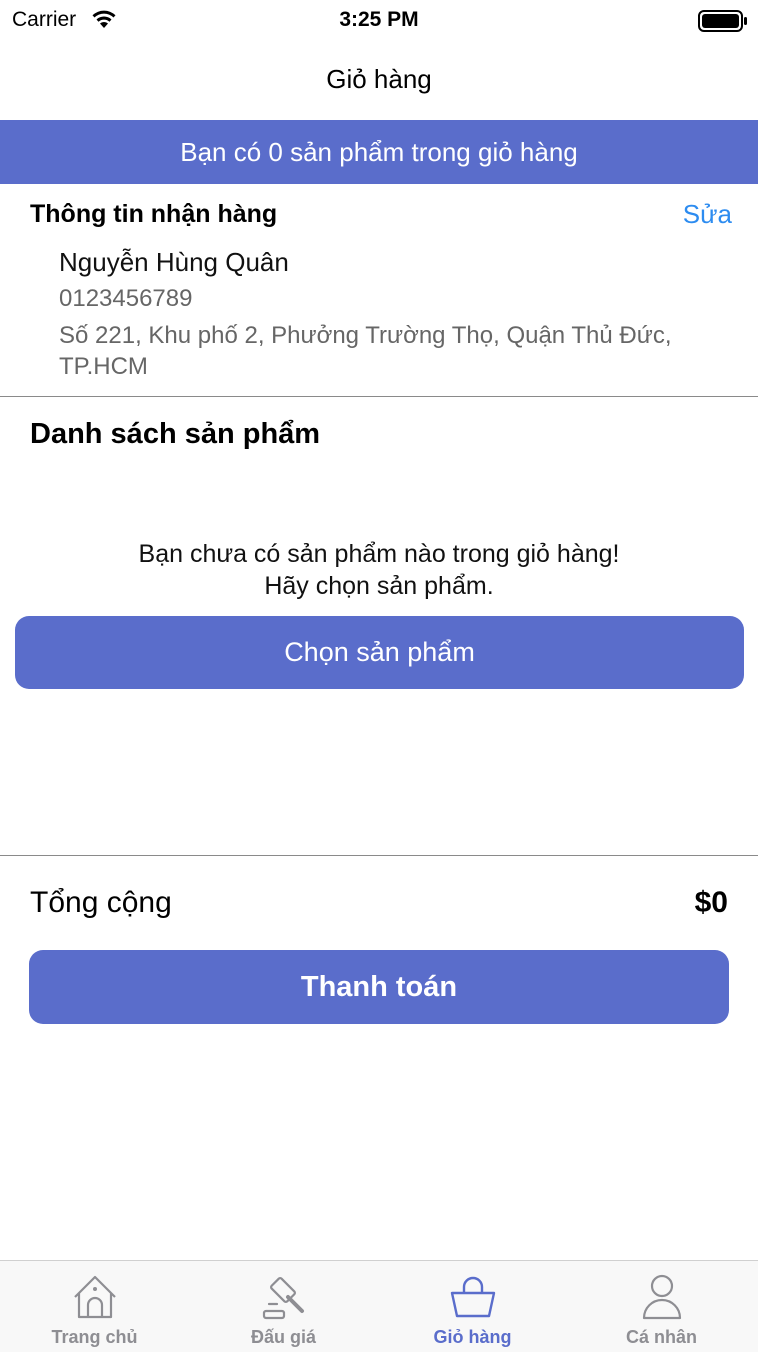 Image resolution: width=758 pixels, height=1352 pixels. I want to click on tab-bar: Trang chủ Đấu giá Giỏ hàng Cá nhân, so click(379, 1306).